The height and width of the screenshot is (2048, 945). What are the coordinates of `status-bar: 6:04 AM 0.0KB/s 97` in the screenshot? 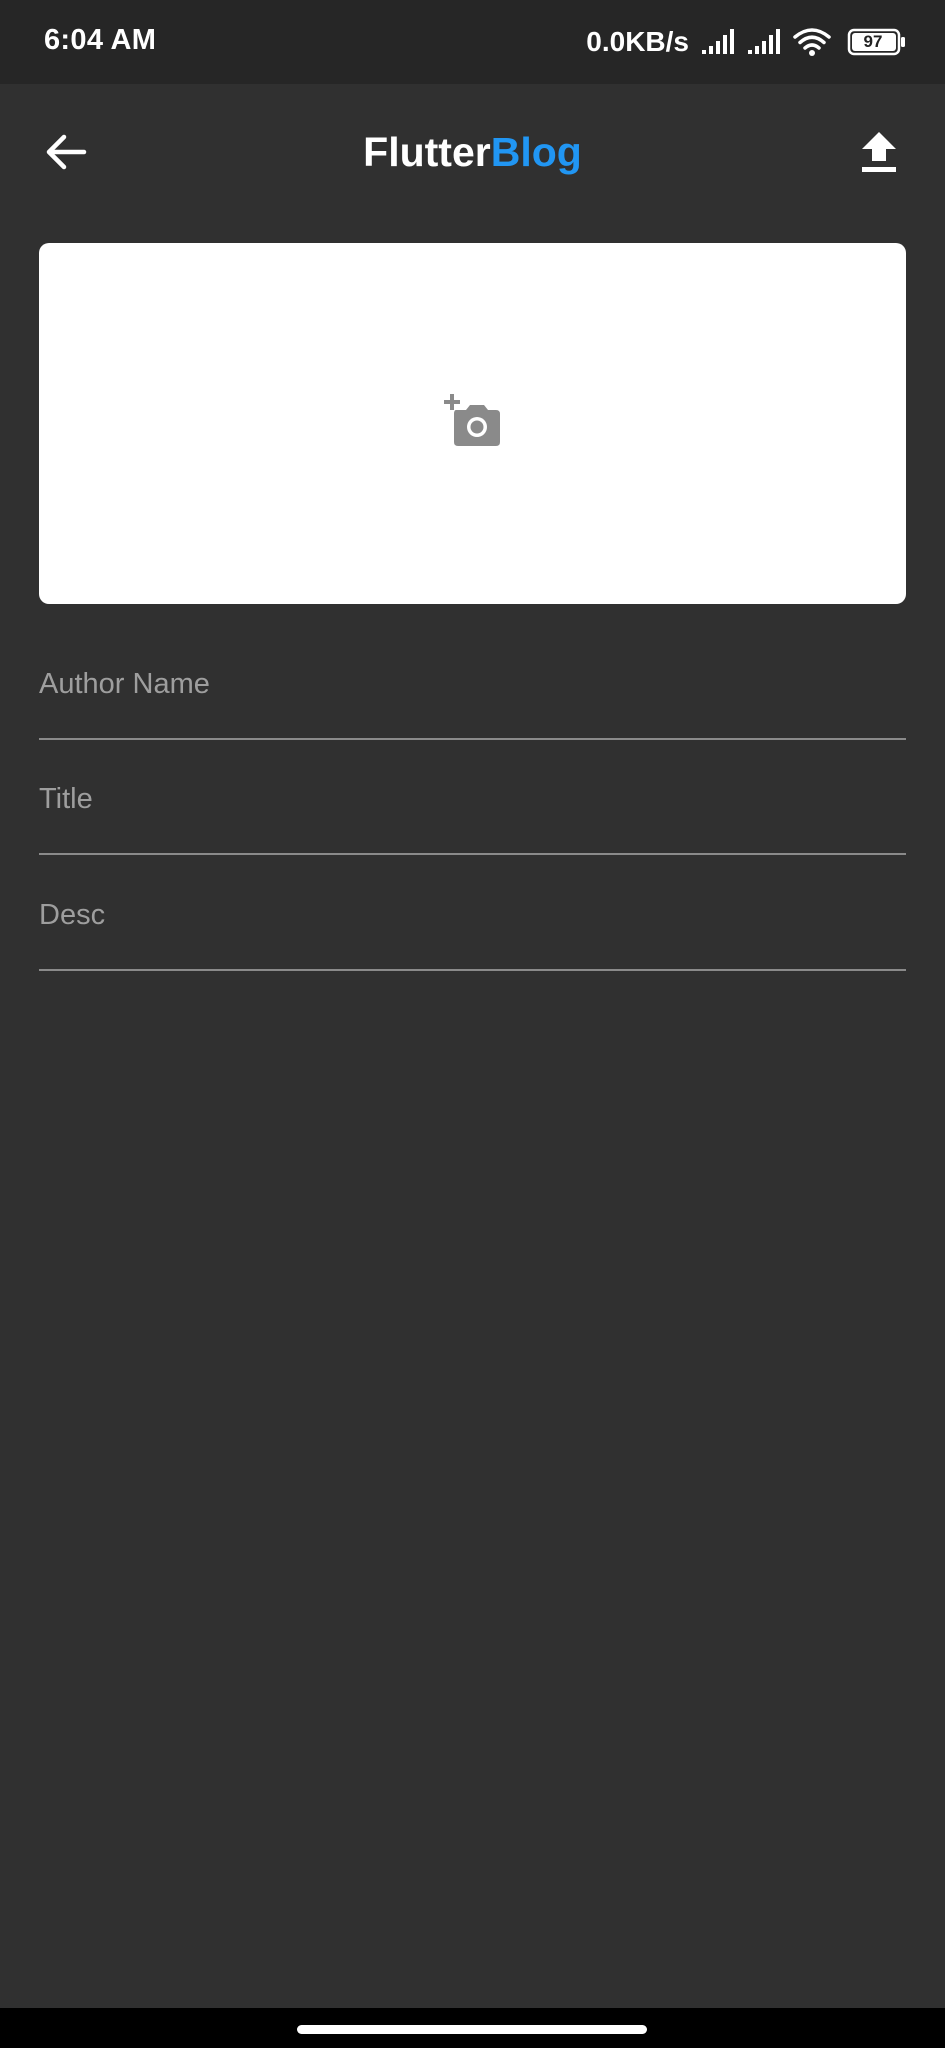 It's located at (472, 42).